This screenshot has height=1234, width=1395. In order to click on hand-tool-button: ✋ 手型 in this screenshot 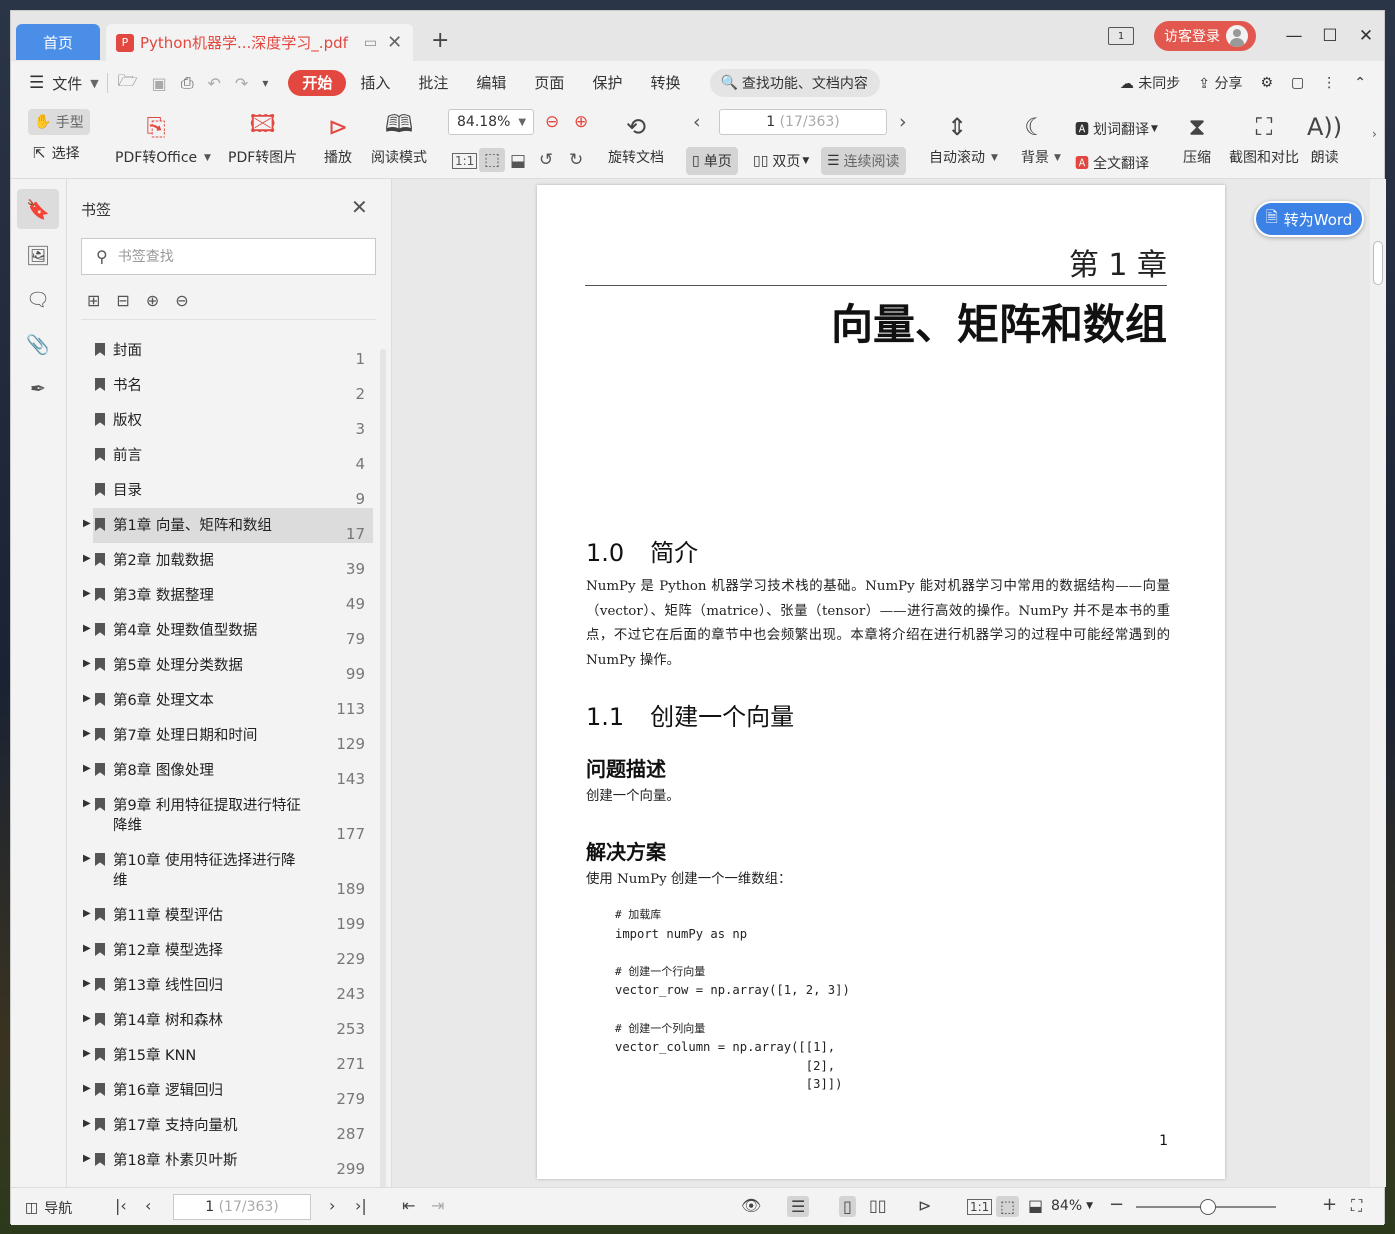, I will do `click(59, 122)`.